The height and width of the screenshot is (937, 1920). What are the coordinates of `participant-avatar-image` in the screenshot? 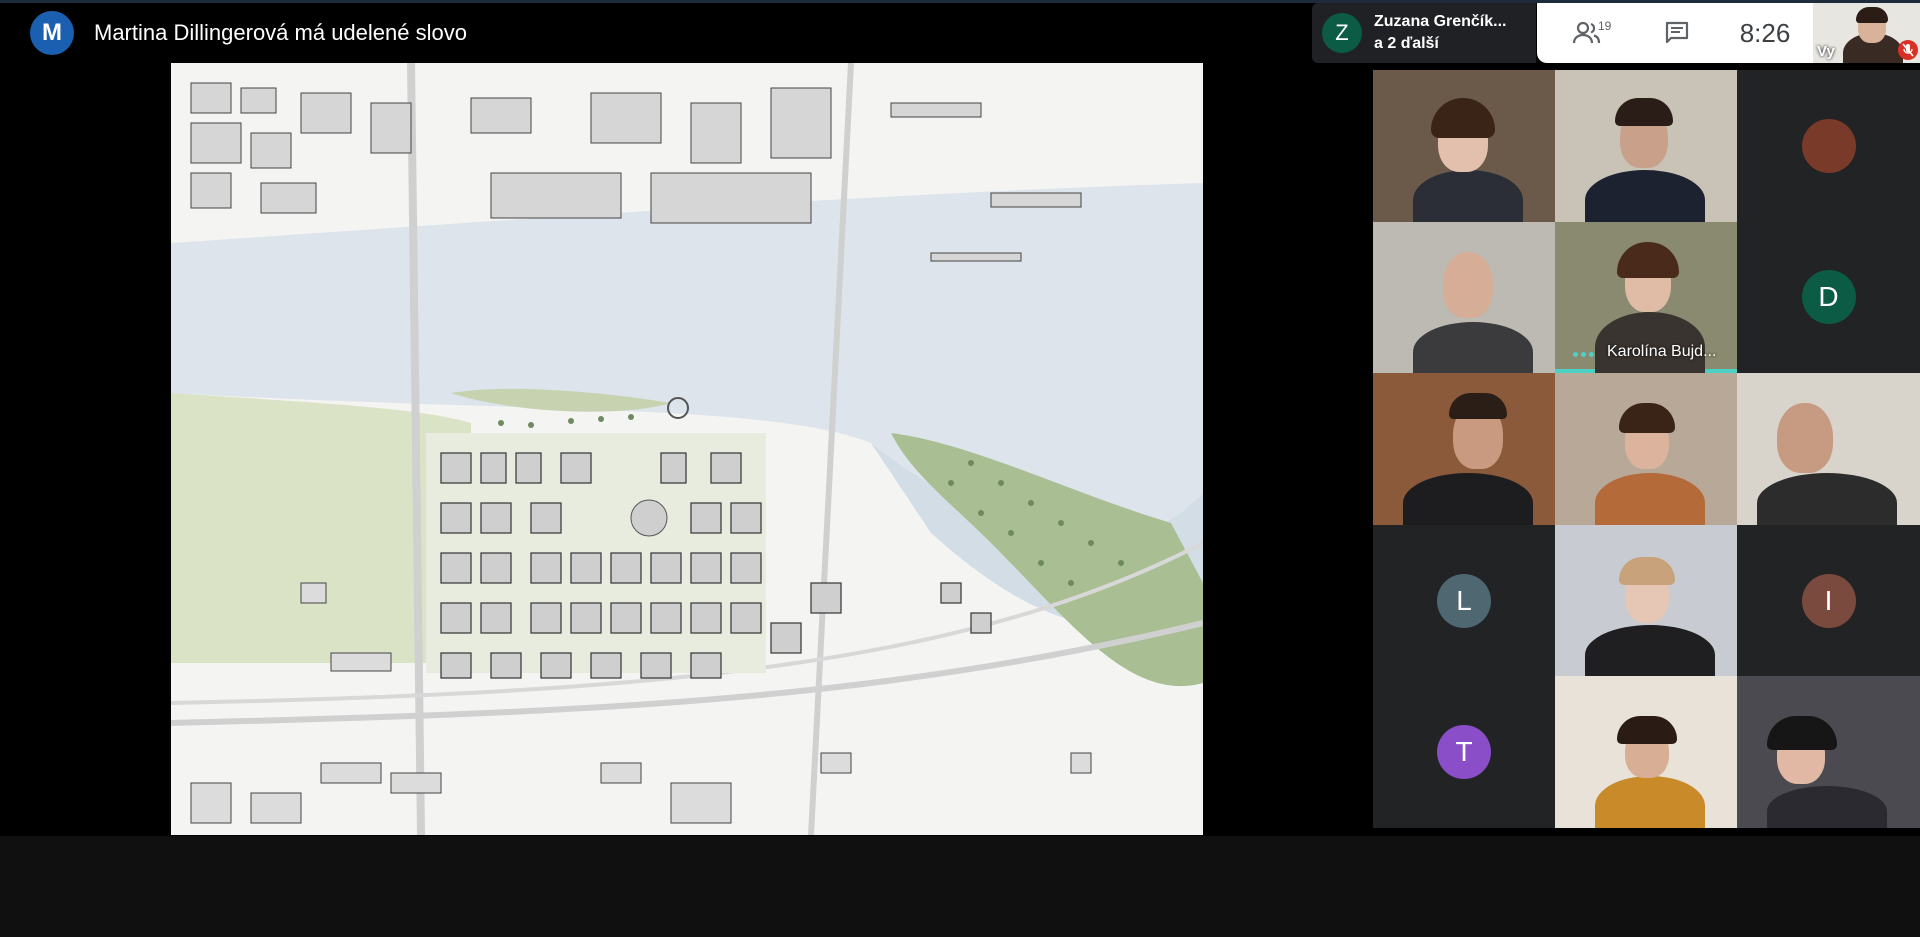 It's located at (1828, 145).